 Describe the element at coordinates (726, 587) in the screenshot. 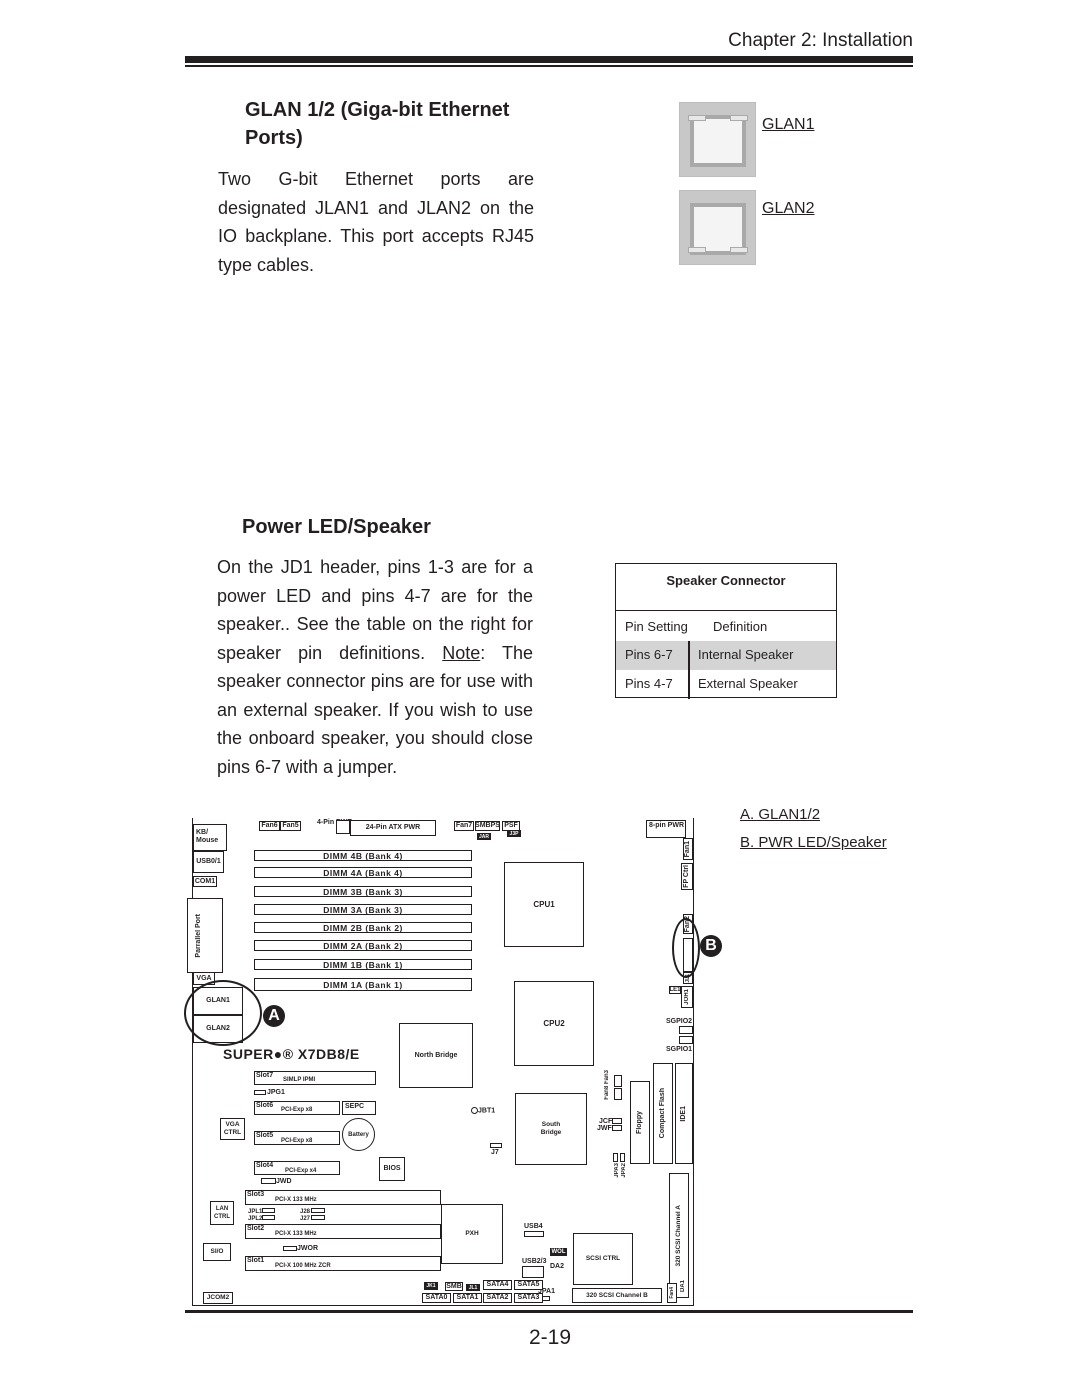

I see `table-title: Speaker Connector` at that location.